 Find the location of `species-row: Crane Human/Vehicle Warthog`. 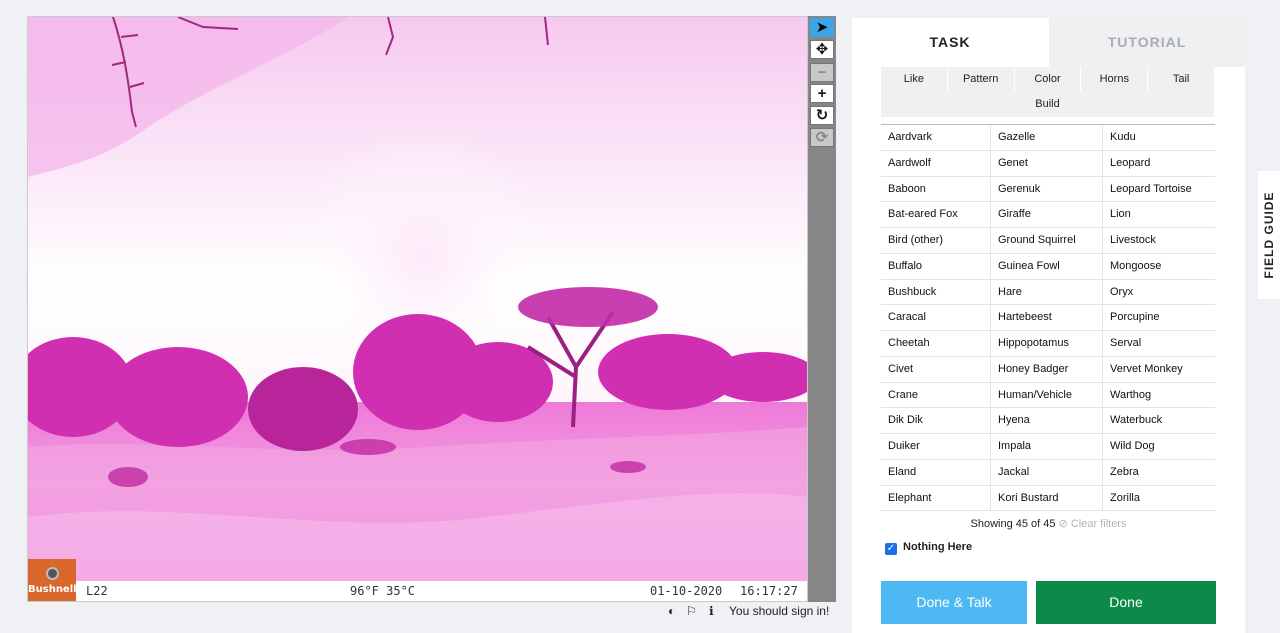

species-row: Crane Human/Vehicle Warthog is located at coordinates (1048, 395).